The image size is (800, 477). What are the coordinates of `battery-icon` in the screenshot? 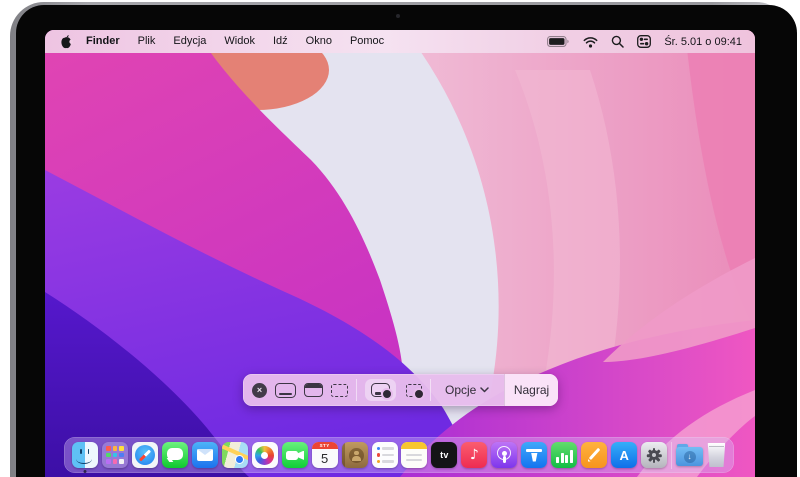 It's located at (558, 41).